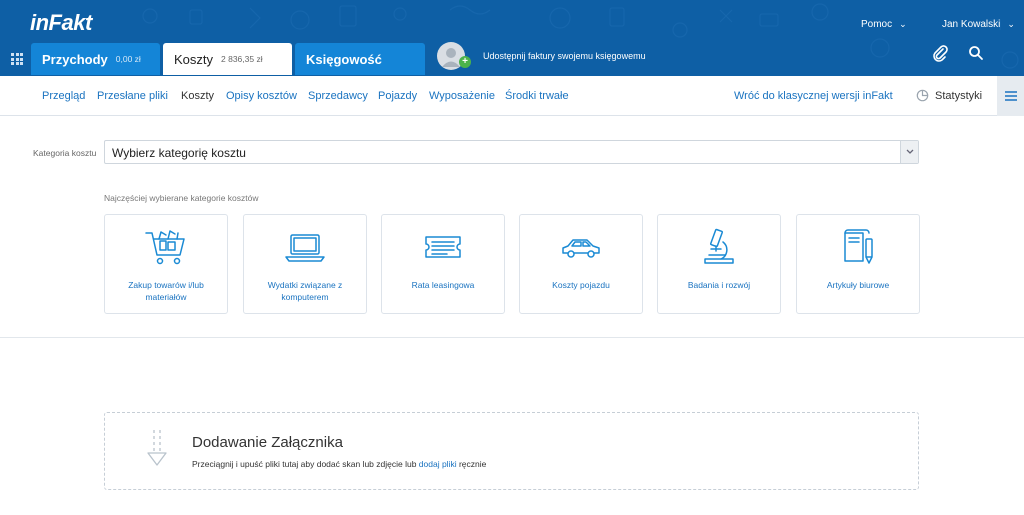 Image resolution: width=1024 pixels, height=515 pixels. Describe the element at coordinates (157, 451) in the screenshot. I see `arrow-down-icon` at that location.